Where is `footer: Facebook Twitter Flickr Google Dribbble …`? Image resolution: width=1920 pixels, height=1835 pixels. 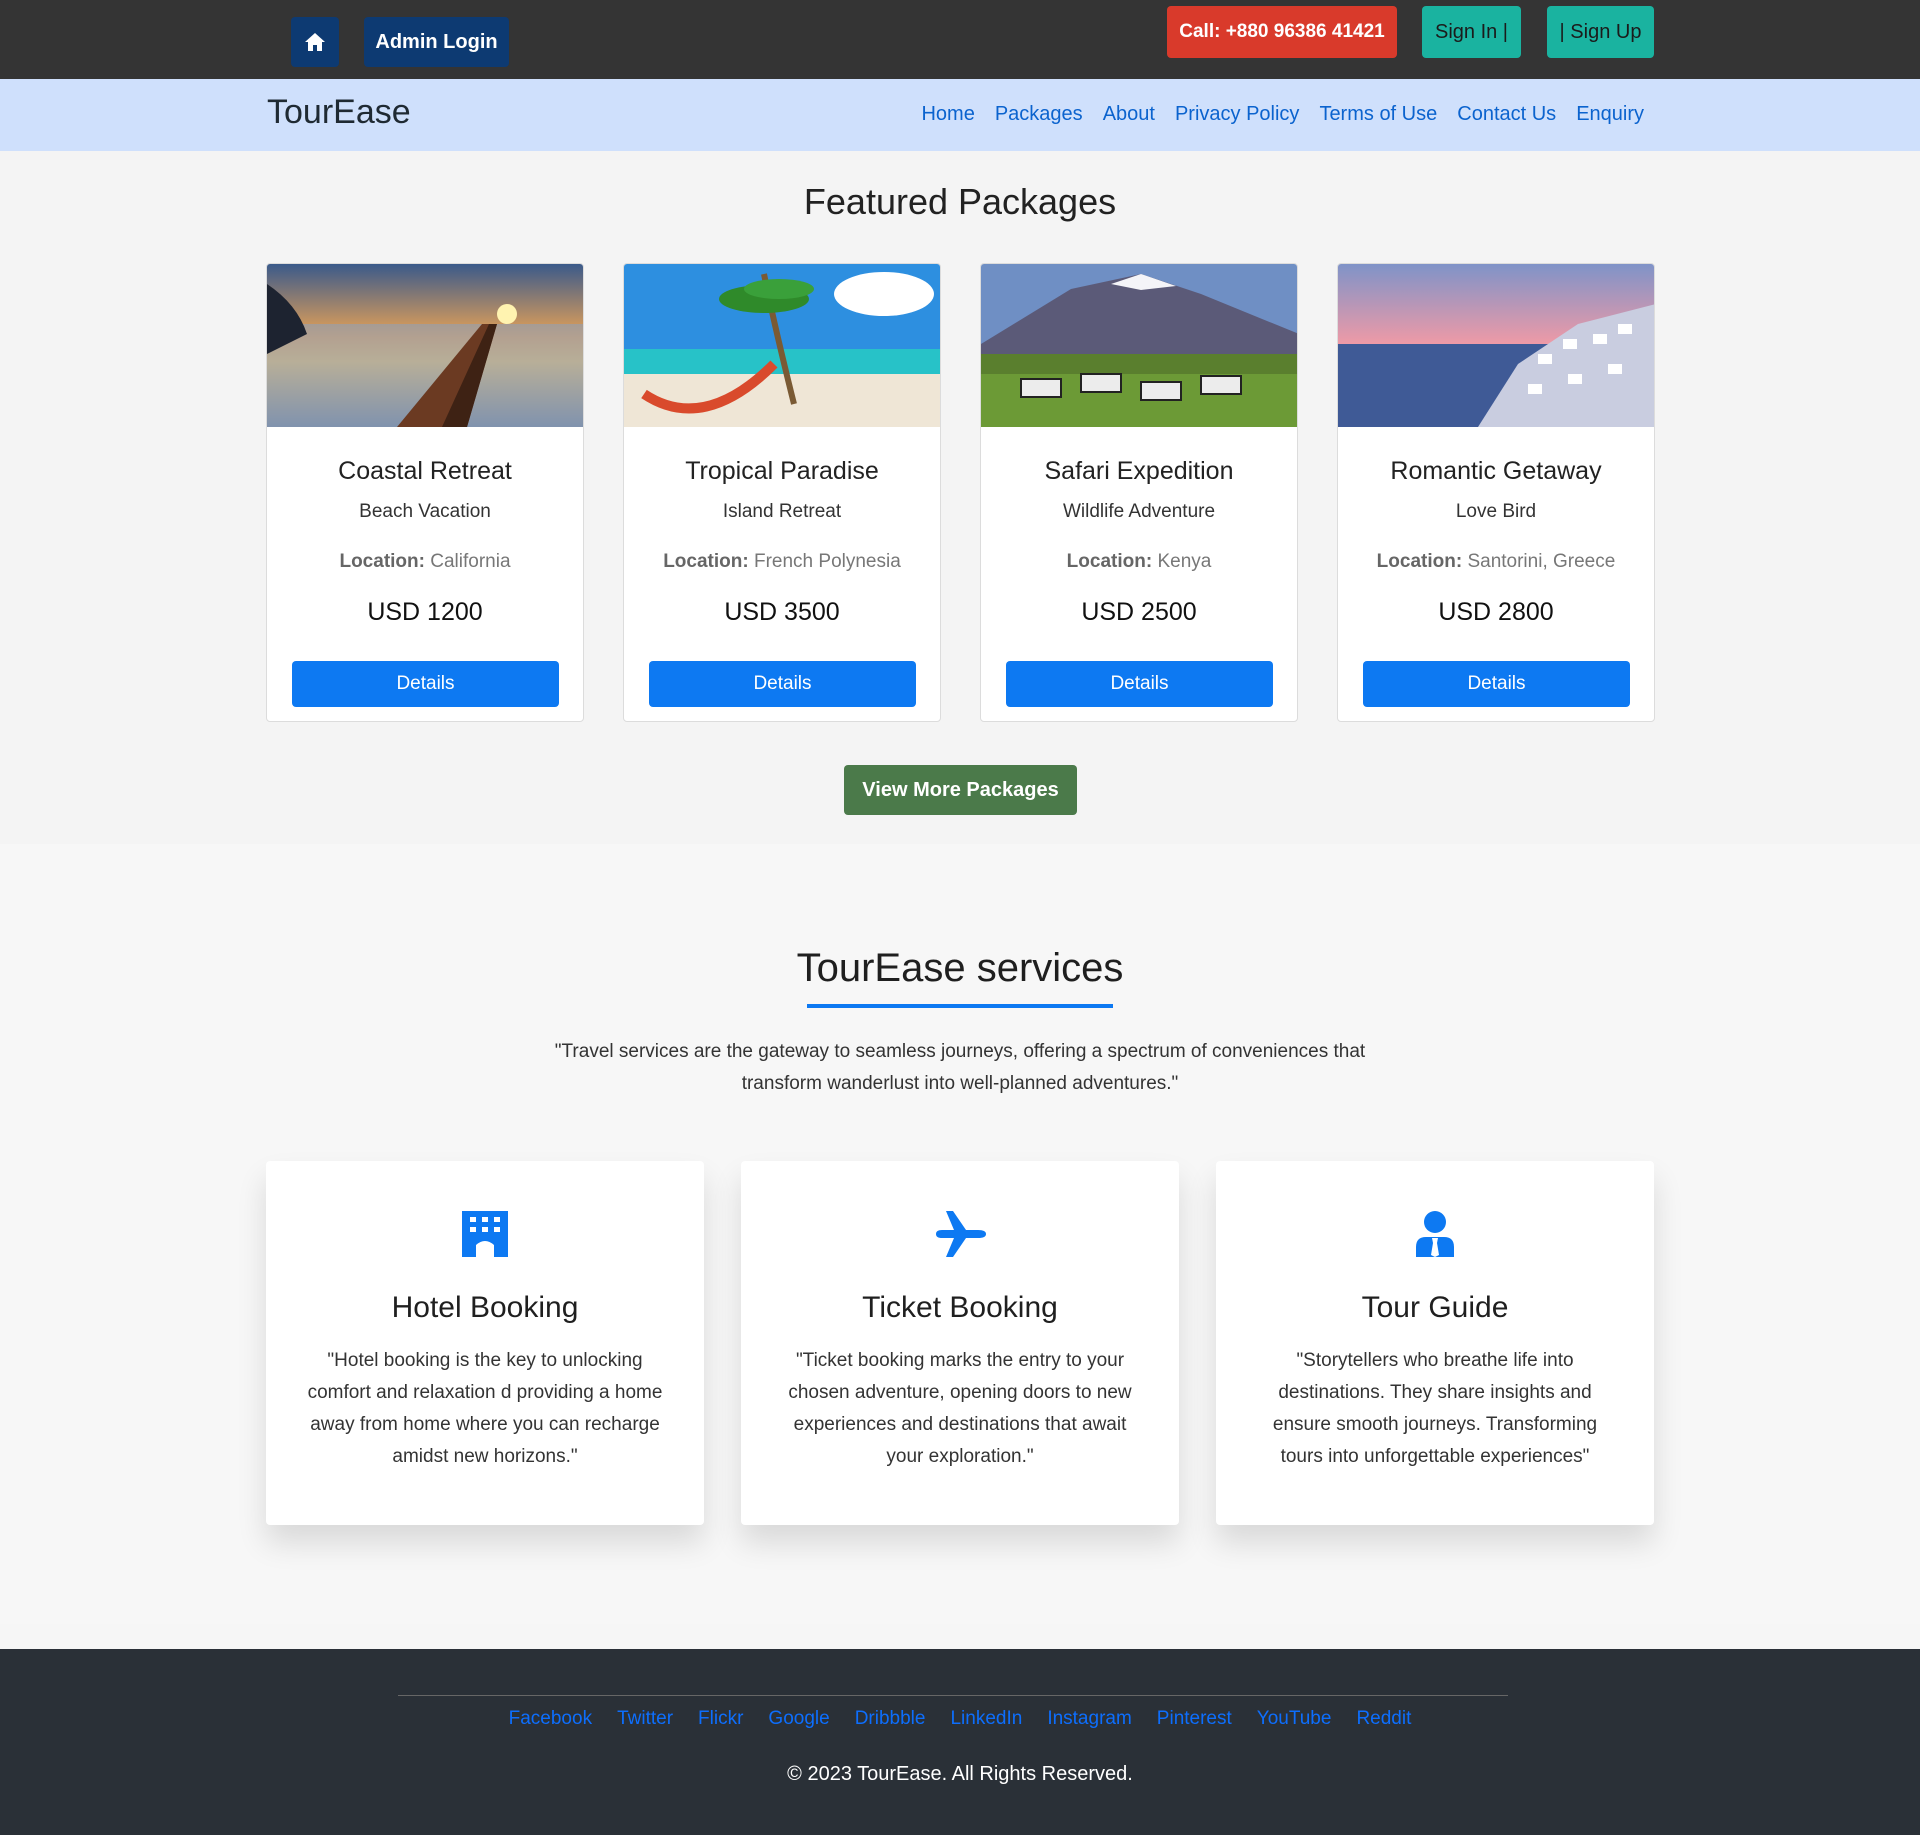
footer: Facebook Twitter Flickr Google Dribbble … is located at coordinates (960, 1742).